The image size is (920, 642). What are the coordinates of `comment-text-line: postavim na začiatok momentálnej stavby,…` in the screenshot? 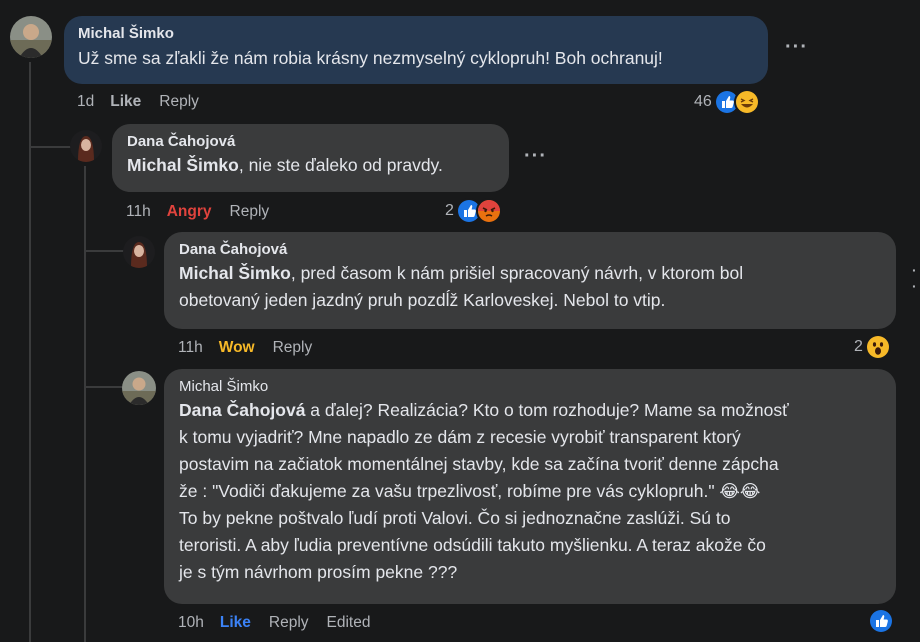 It's located at (479, 464).